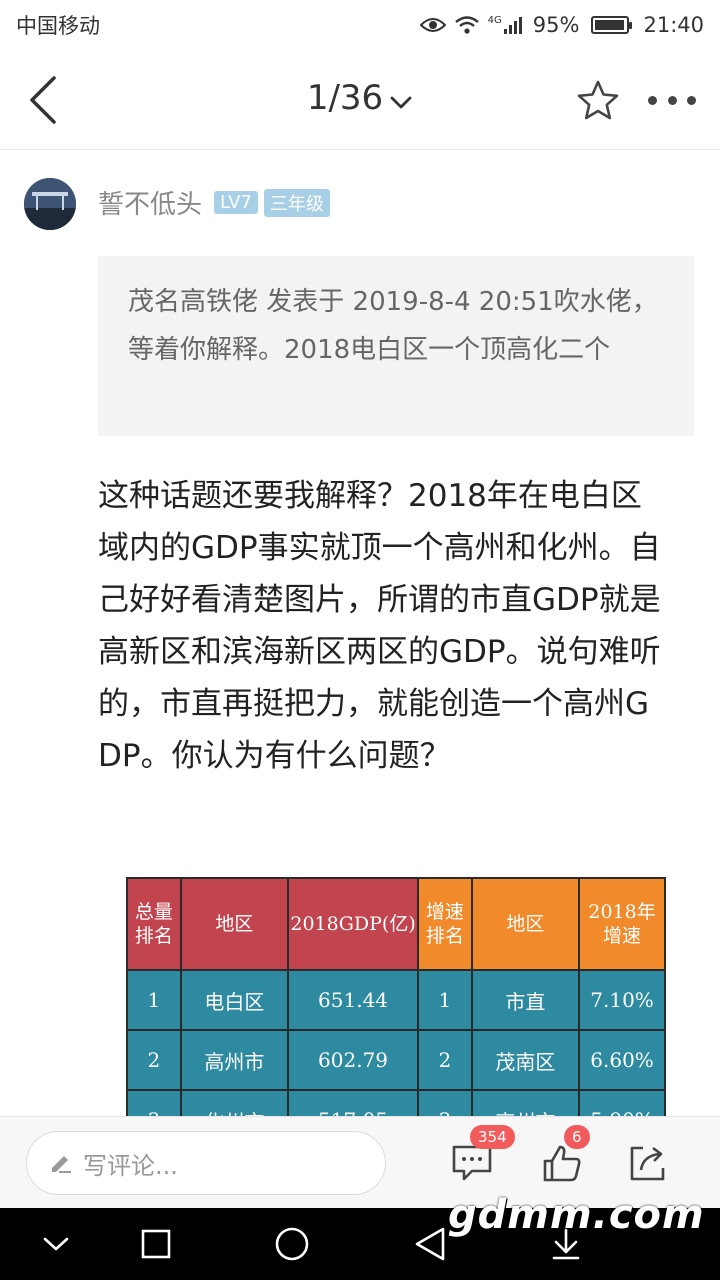  What do you see at coordinates (562, 1163) in the screenshot?
I see `thumbs-up-icon` at bounding box center [562, 1163].